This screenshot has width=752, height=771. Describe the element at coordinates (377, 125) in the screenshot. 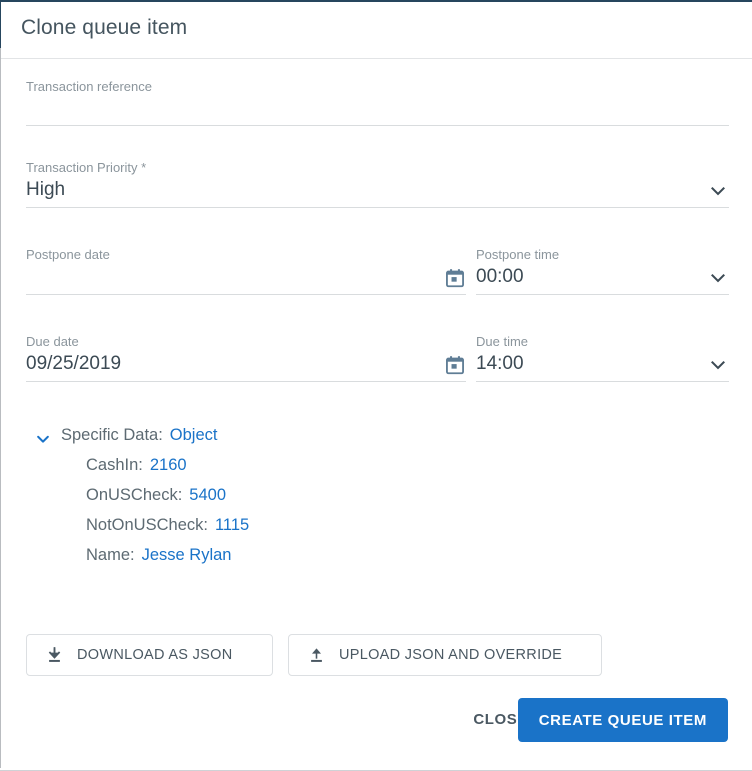

I see `transaction-reference-underline` at that location.